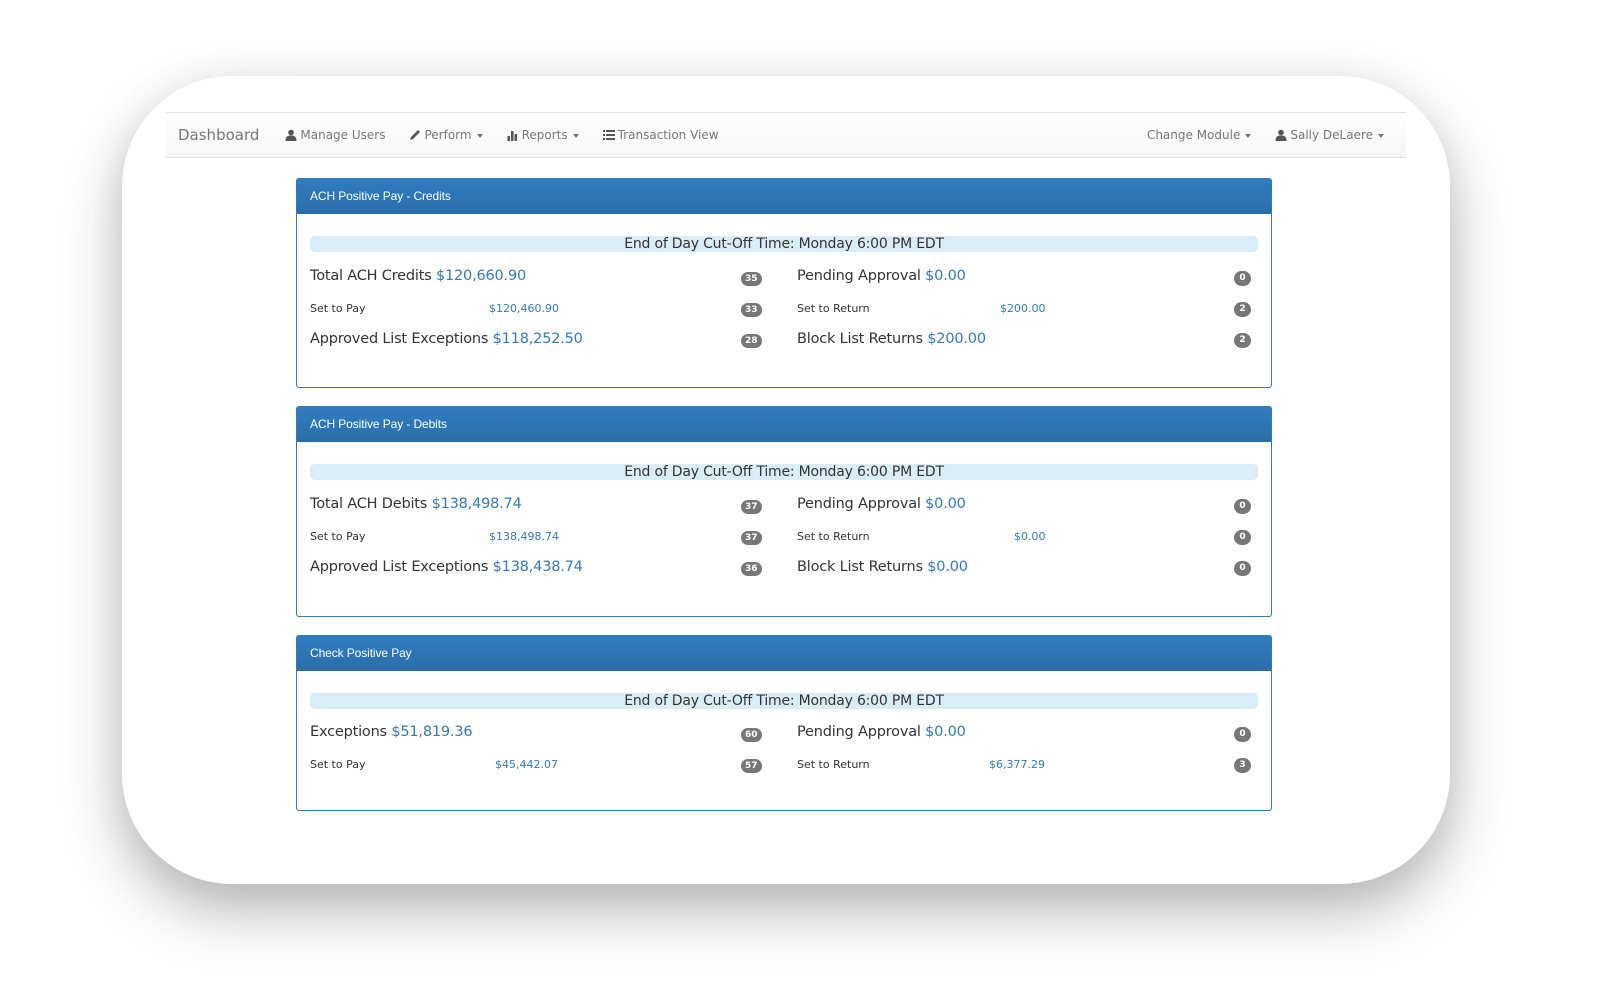 The width and height of the screenshot is (1600, 998). I want to click on amount: $138,438.74, so click(537, 567).